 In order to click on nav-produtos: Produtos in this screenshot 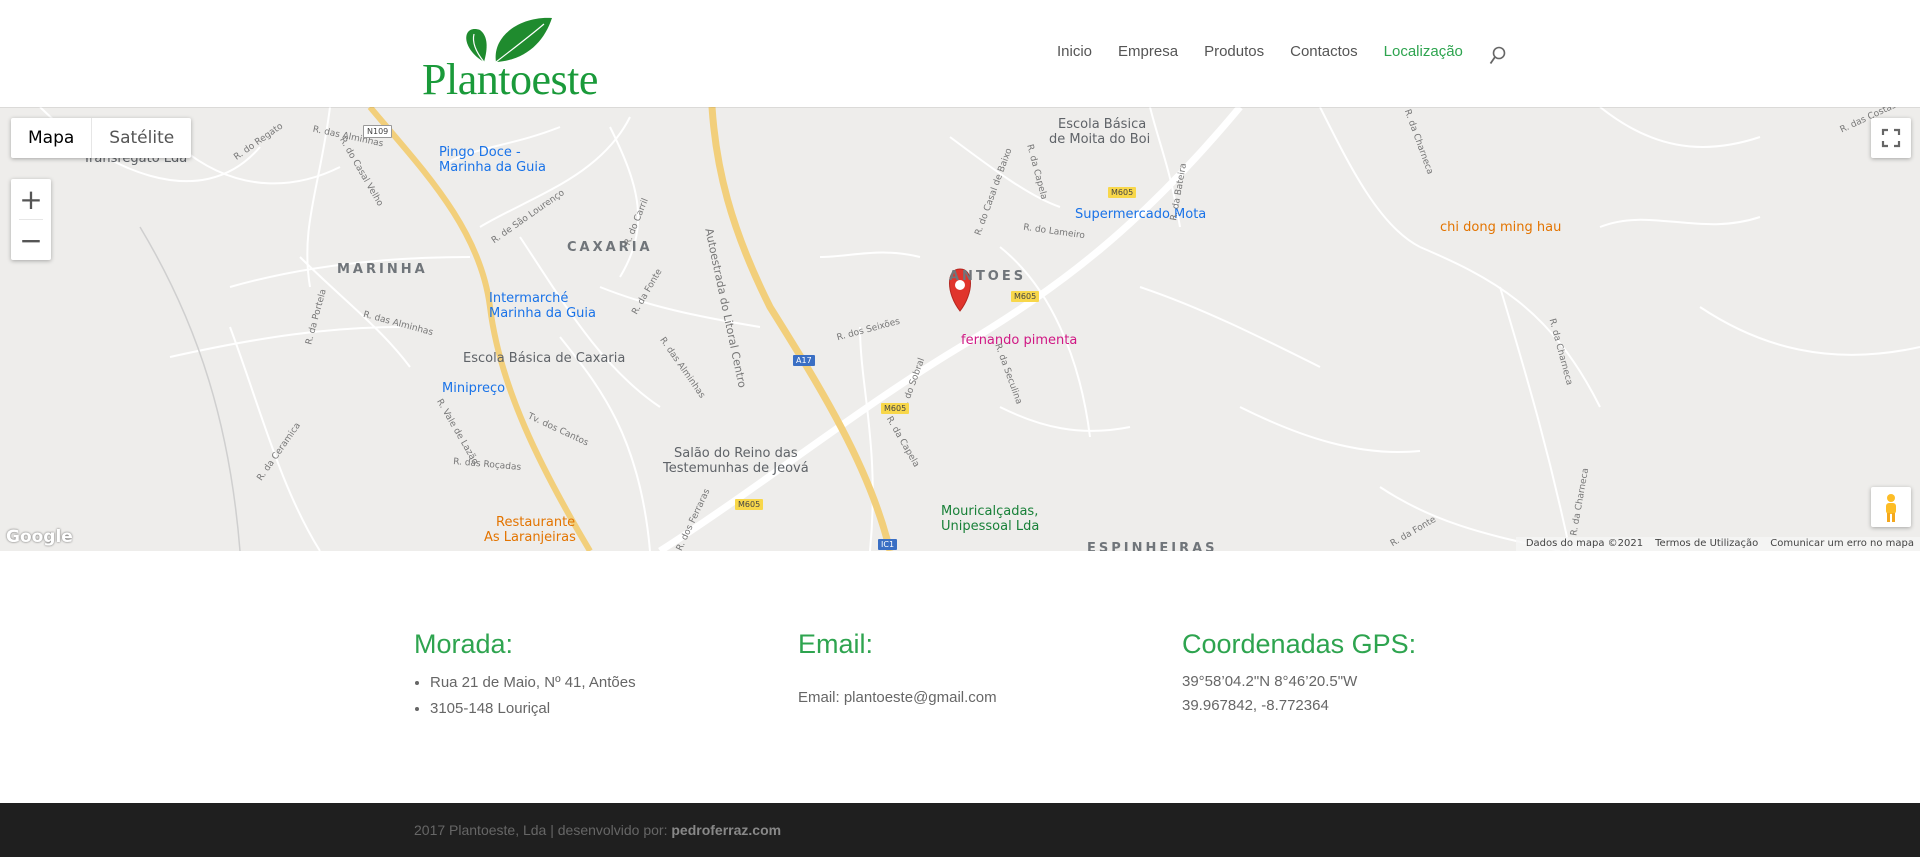, I will do `click(1234, 51)`.